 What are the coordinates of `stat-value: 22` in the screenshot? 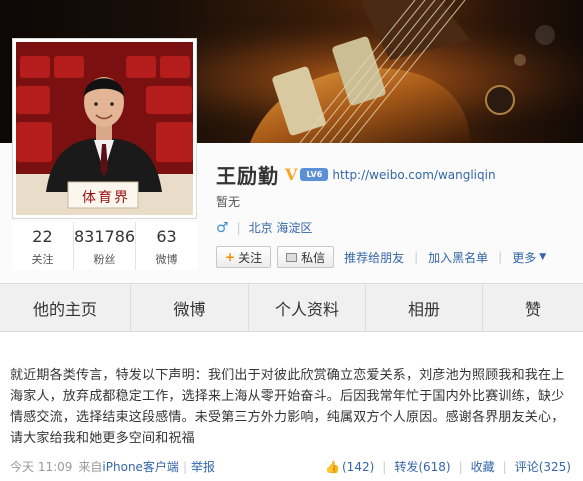 It's located at (42, 236).